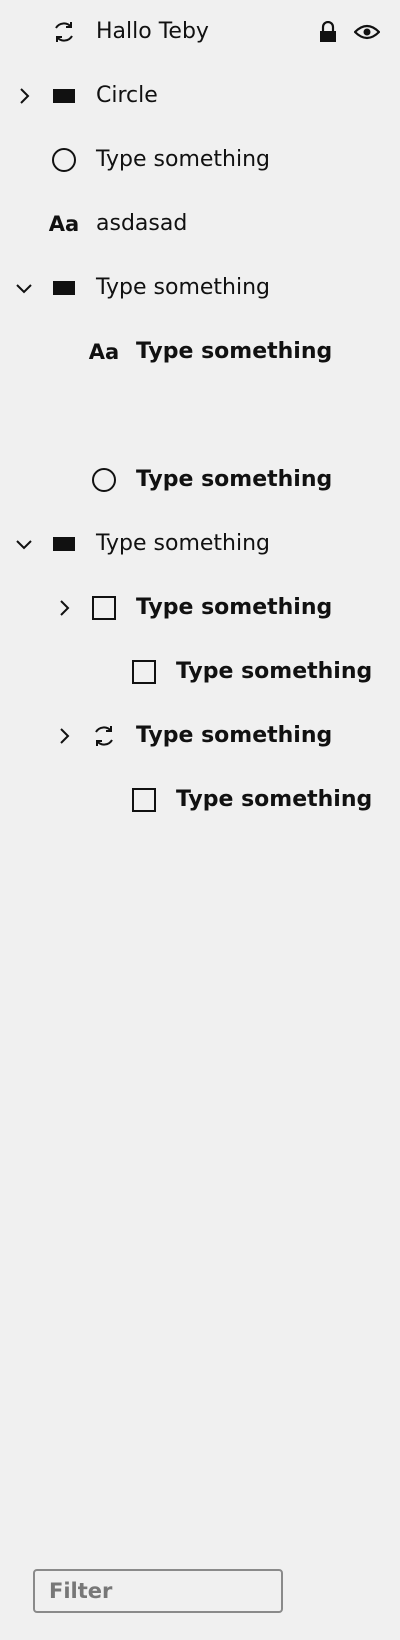 The width and height of the screenshot is (400, 1640). Describe the element at coordinates (142, 223) in the screenshot. I see `layer-label: asdasad` at that location.